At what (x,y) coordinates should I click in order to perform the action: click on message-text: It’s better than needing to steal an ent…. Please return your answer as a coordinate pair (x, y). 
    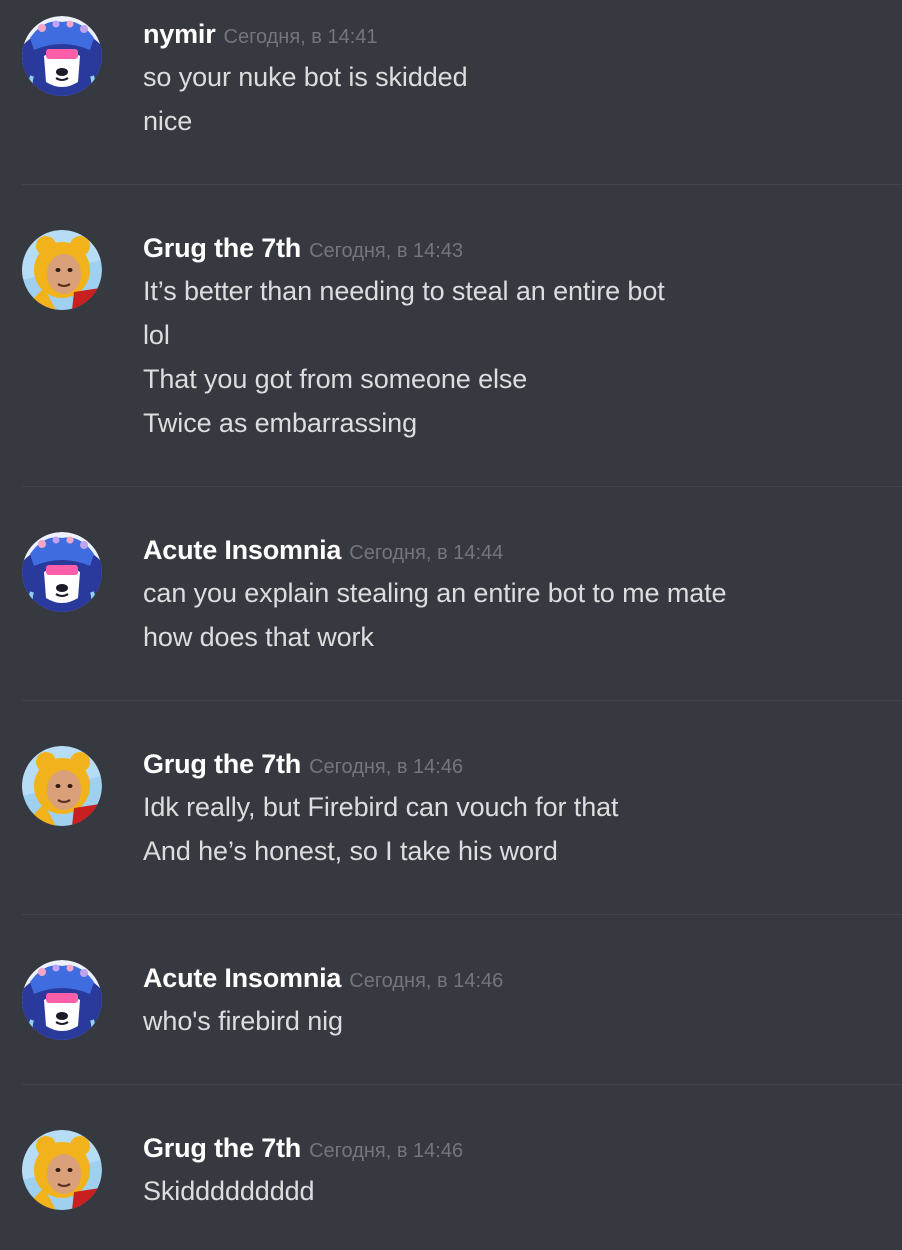
    Looking at the image, I should click on (404, 291).